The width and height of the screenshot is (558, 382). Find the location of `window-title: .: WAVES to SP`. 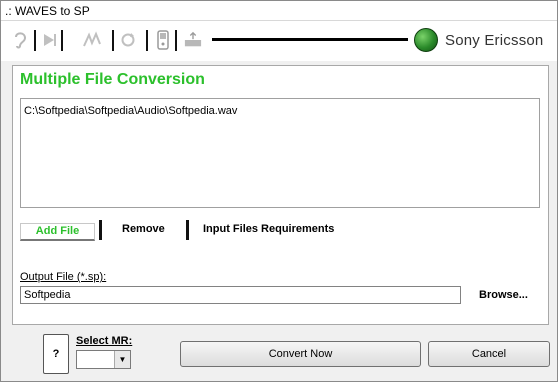

window-title: .: WAVES to SP is located at coordinates (47, 11).